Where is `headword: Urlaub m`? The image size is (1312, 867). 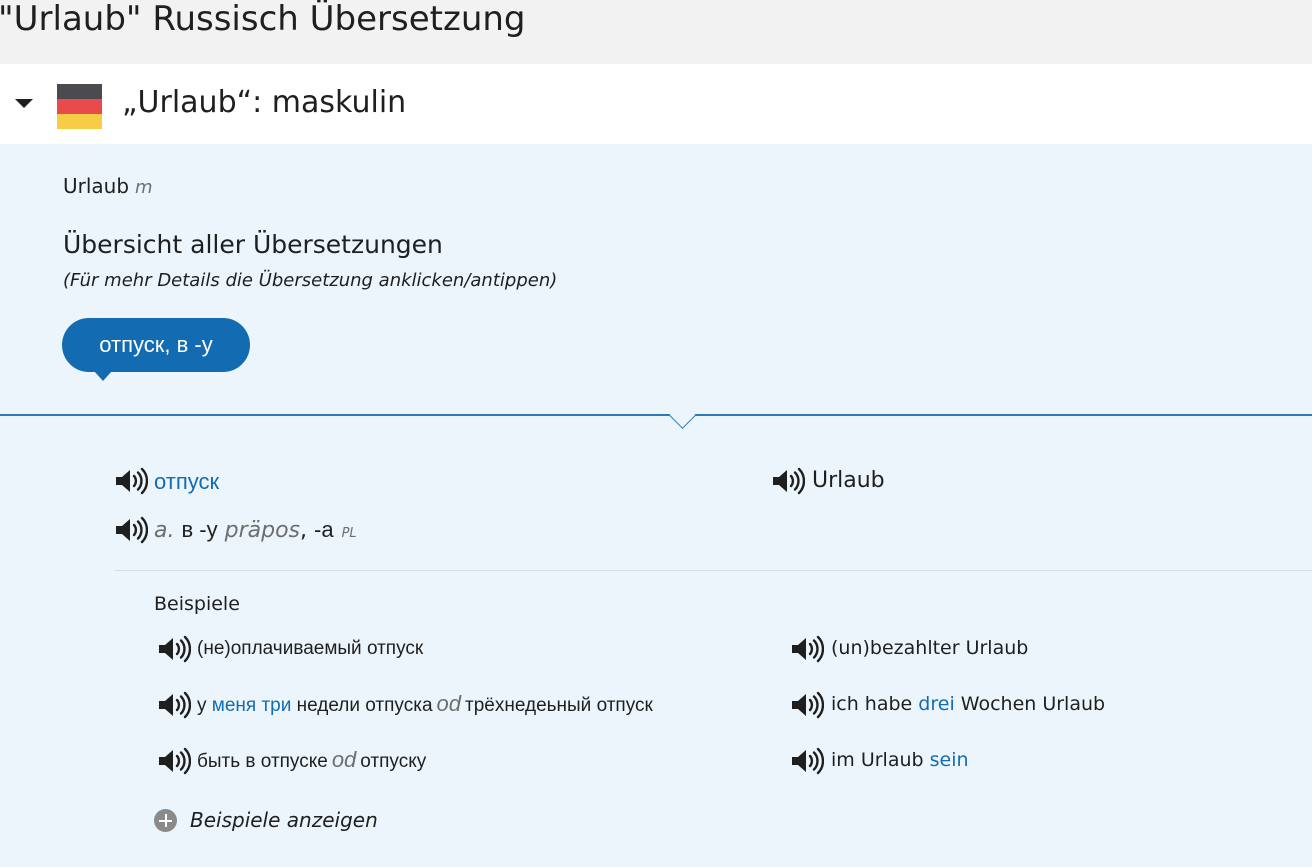
headword: Urlaub m is located at coordinates (108, 187).